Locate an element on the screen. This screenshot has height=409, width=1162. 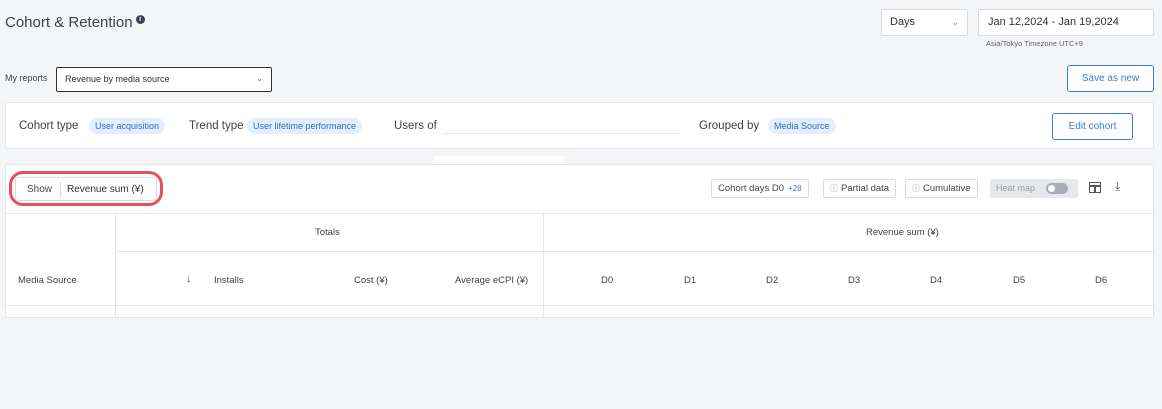
heat-map-label: Heat map is located at coordinates (1016, 188).